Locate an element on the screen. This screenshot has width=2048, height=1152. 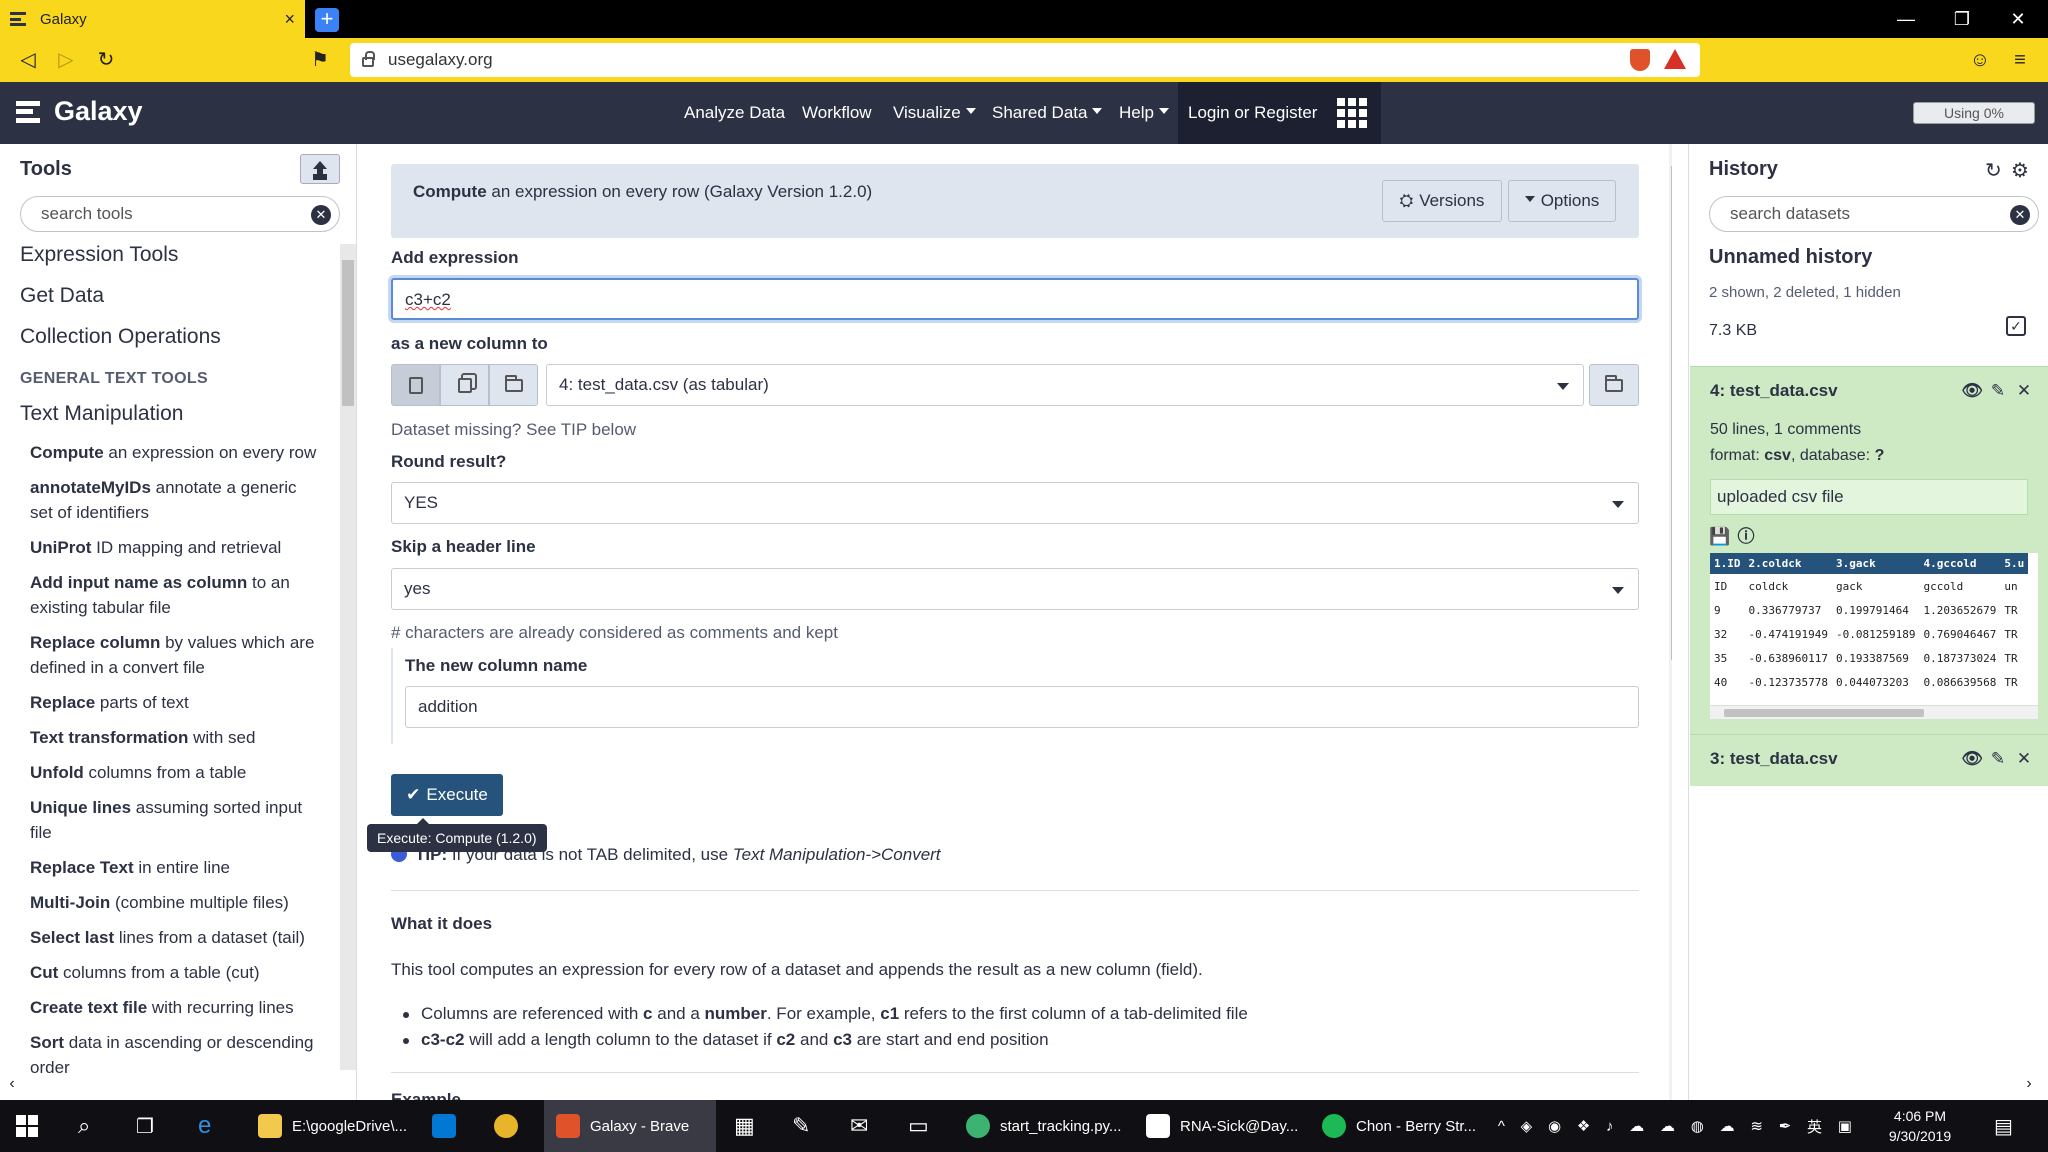
mail-icon: ✉ is located at coordinates (859, 1126).